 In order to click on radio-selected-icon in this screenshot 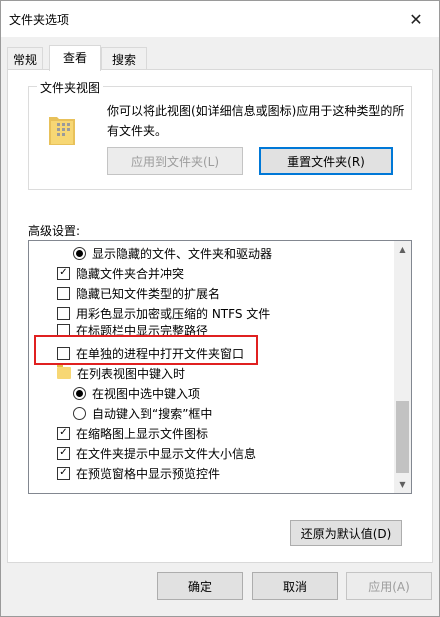, I will do `click(79, 393)`.